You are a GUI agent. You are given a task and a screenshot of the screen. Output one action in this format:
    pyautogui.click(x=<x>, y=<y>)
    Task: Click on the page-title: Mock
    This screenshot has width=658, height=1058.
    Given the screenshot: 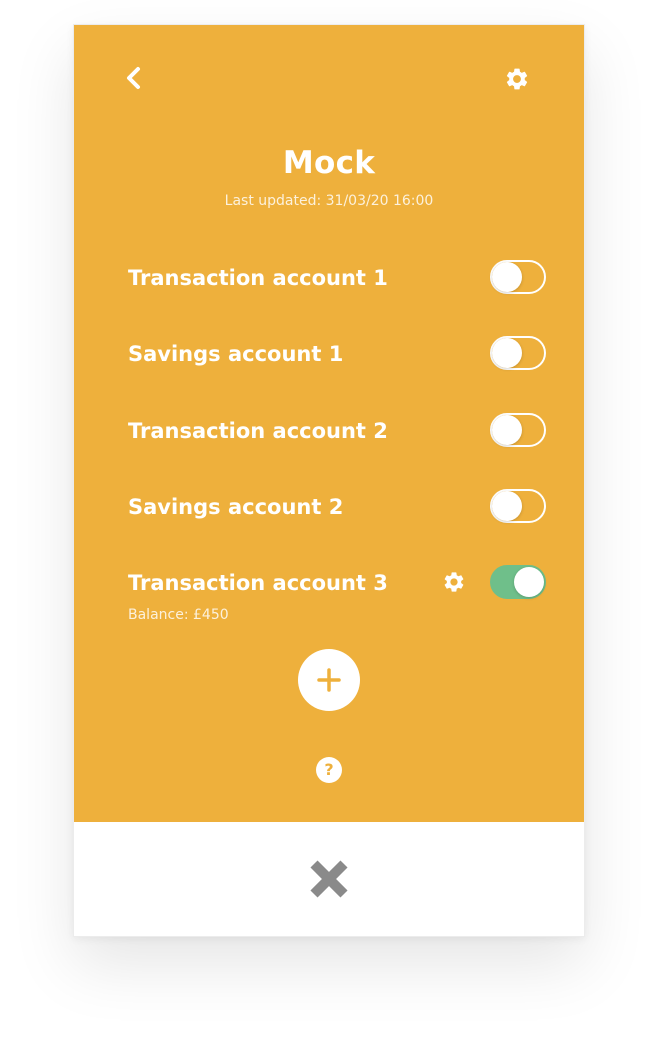 What is the action you would take?
    pyautogui.click(x=329, y=163)
    